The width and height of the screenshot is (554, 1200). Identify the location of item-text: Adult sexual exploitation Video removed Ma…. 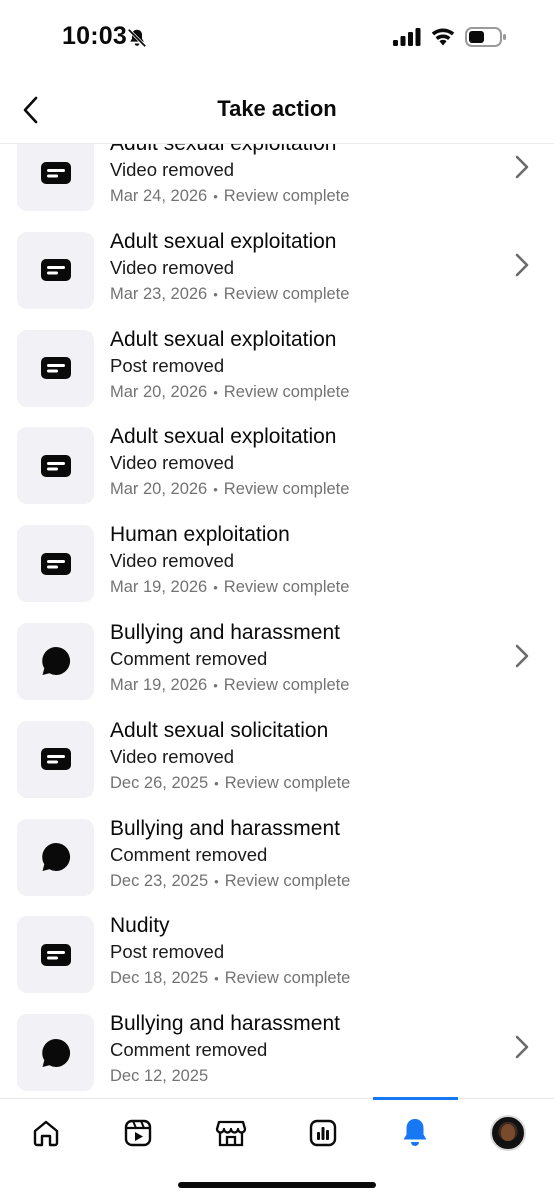
(302, 177).